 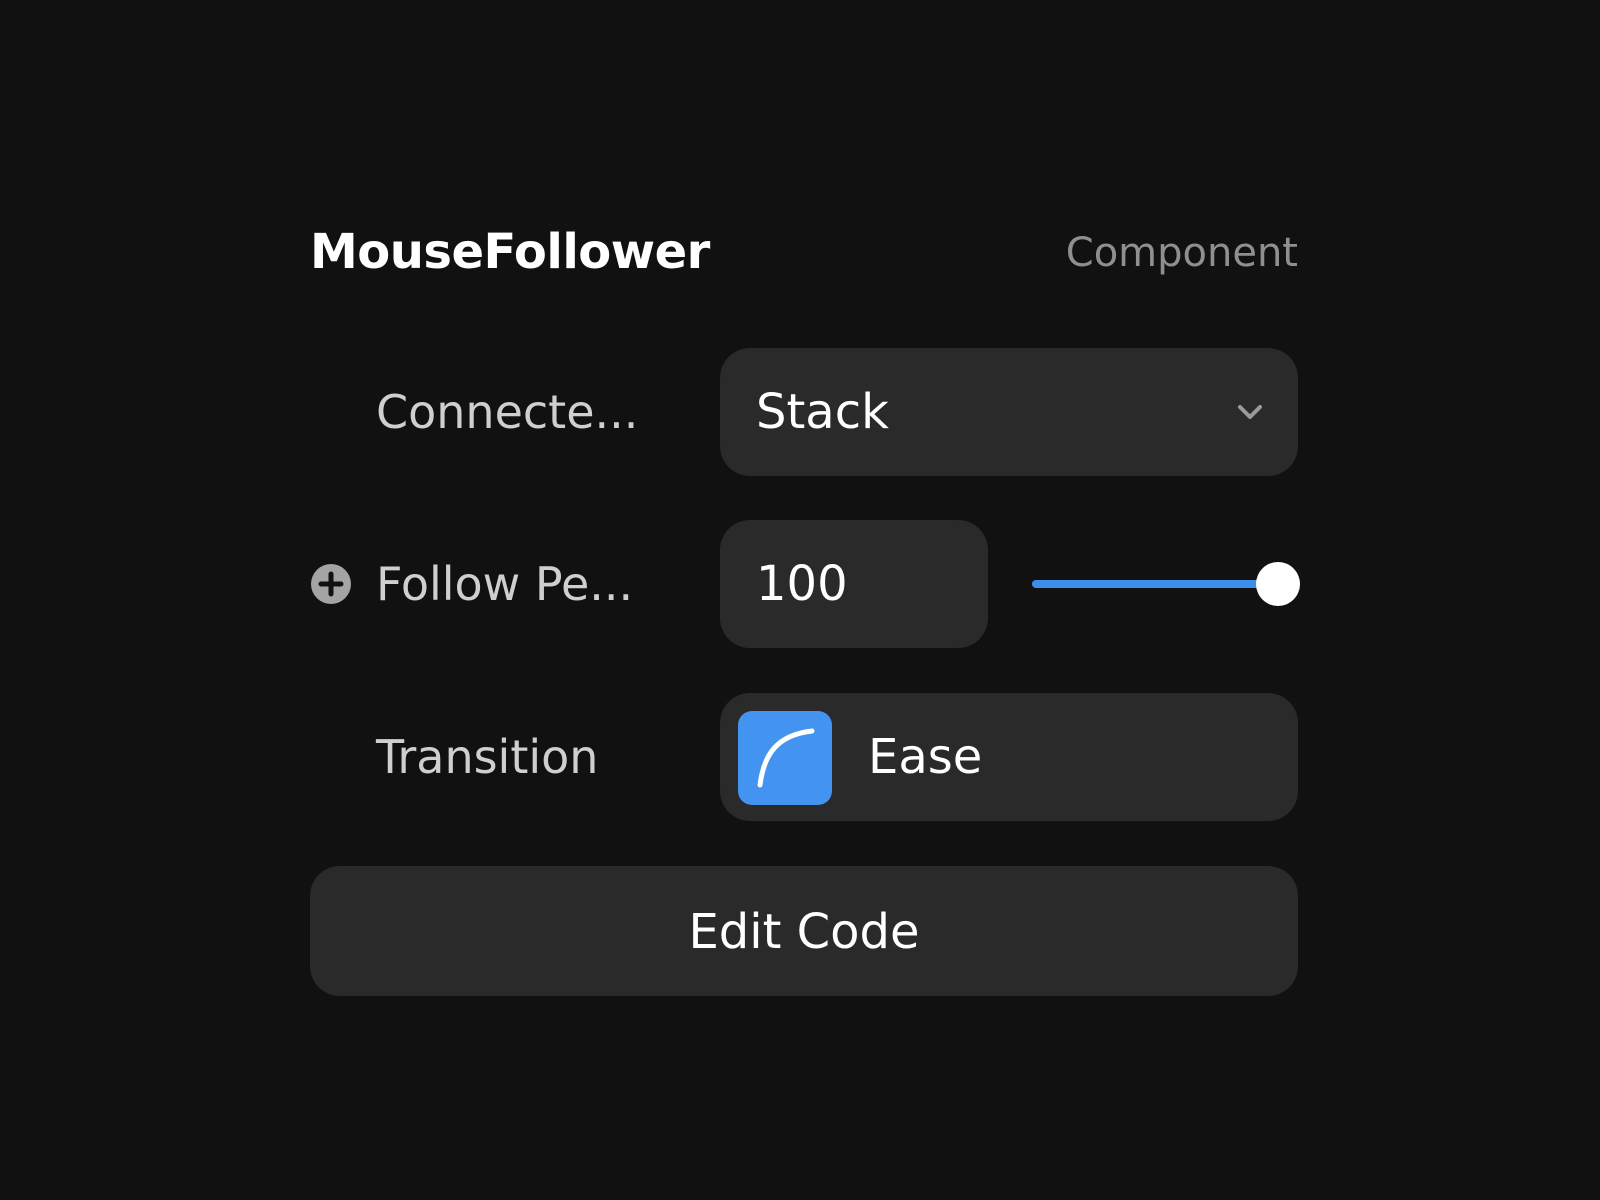 I want to click on connected-select-value: Stack, so click(x=822, y=412).